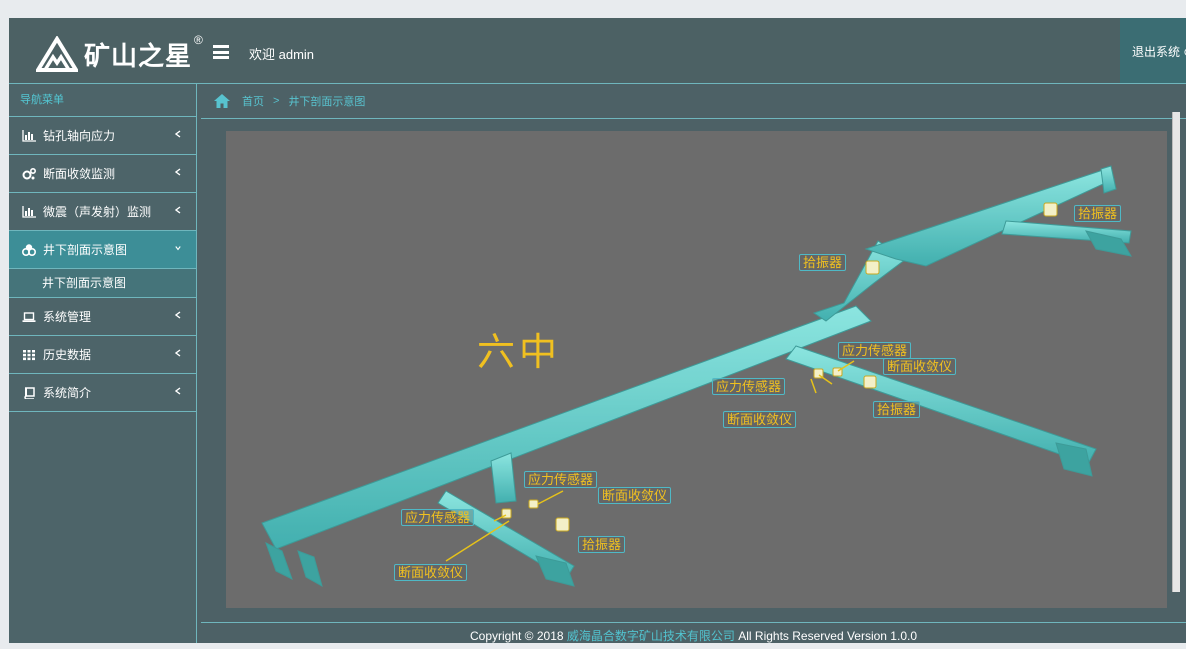  Describe the element at coordinates (29, 316) in the screenshot. I see `laptop-icon` at that location.